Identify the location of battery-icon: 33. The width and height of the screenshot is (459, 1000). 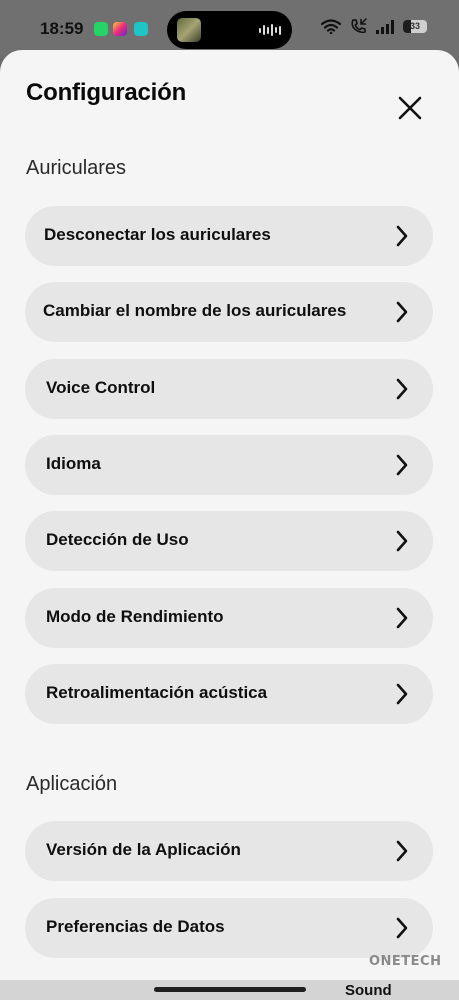
(415, 26).